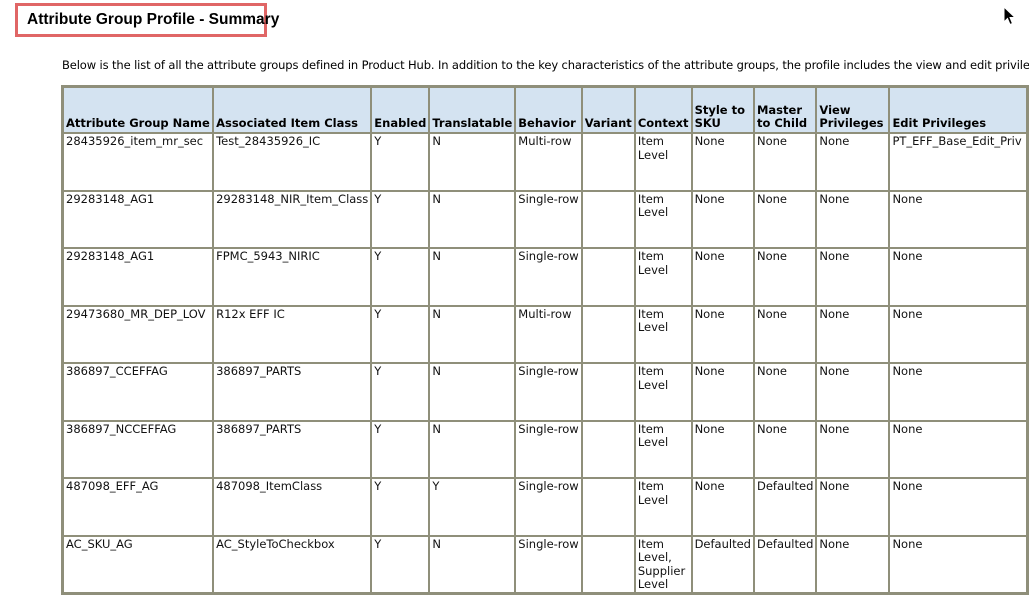 This screenshot has width=1029, height=595. I want to click on cell-associated-item-class: 29283148_NIR_Item_Class, so click(292, 219).